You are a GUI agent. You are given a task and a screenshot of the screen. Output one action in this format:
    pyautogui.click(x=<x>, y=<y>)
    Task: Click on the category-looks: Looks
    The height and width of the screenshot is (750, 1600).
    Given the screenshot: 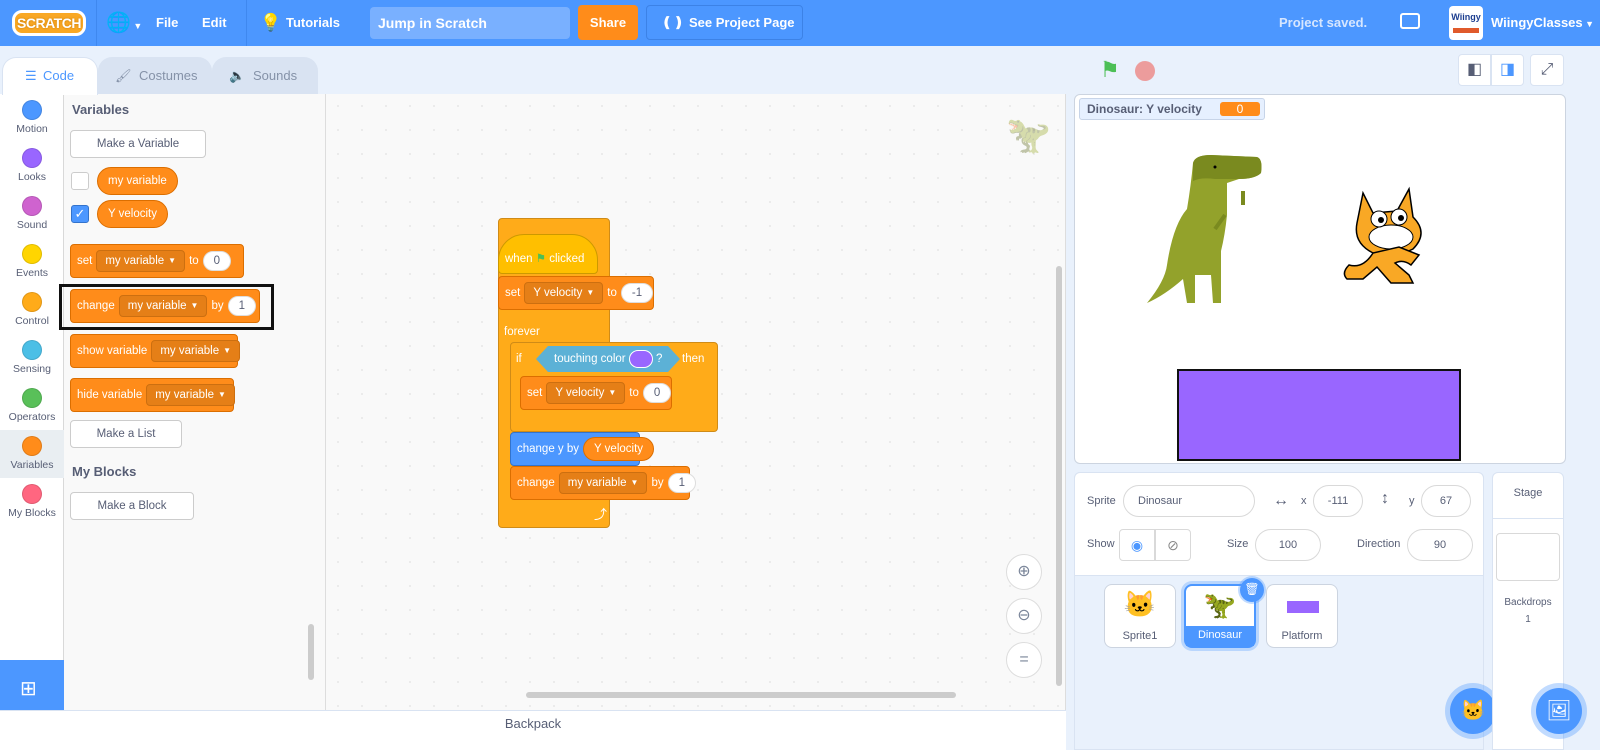 What is the action you would take?
    pyautogui.click(x=32, y=166)
    